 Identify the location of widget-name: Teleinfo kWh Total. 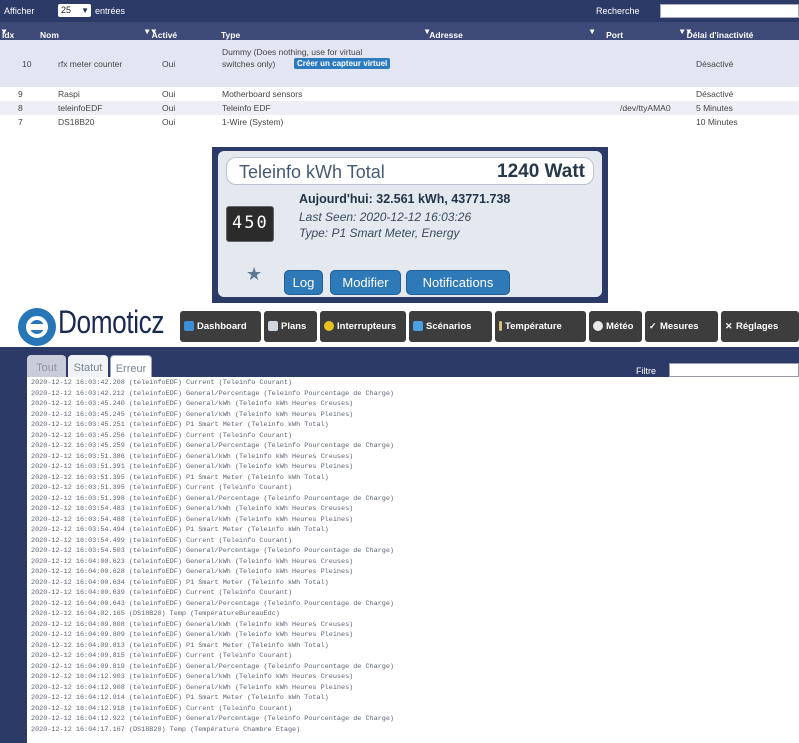
(312, 172).